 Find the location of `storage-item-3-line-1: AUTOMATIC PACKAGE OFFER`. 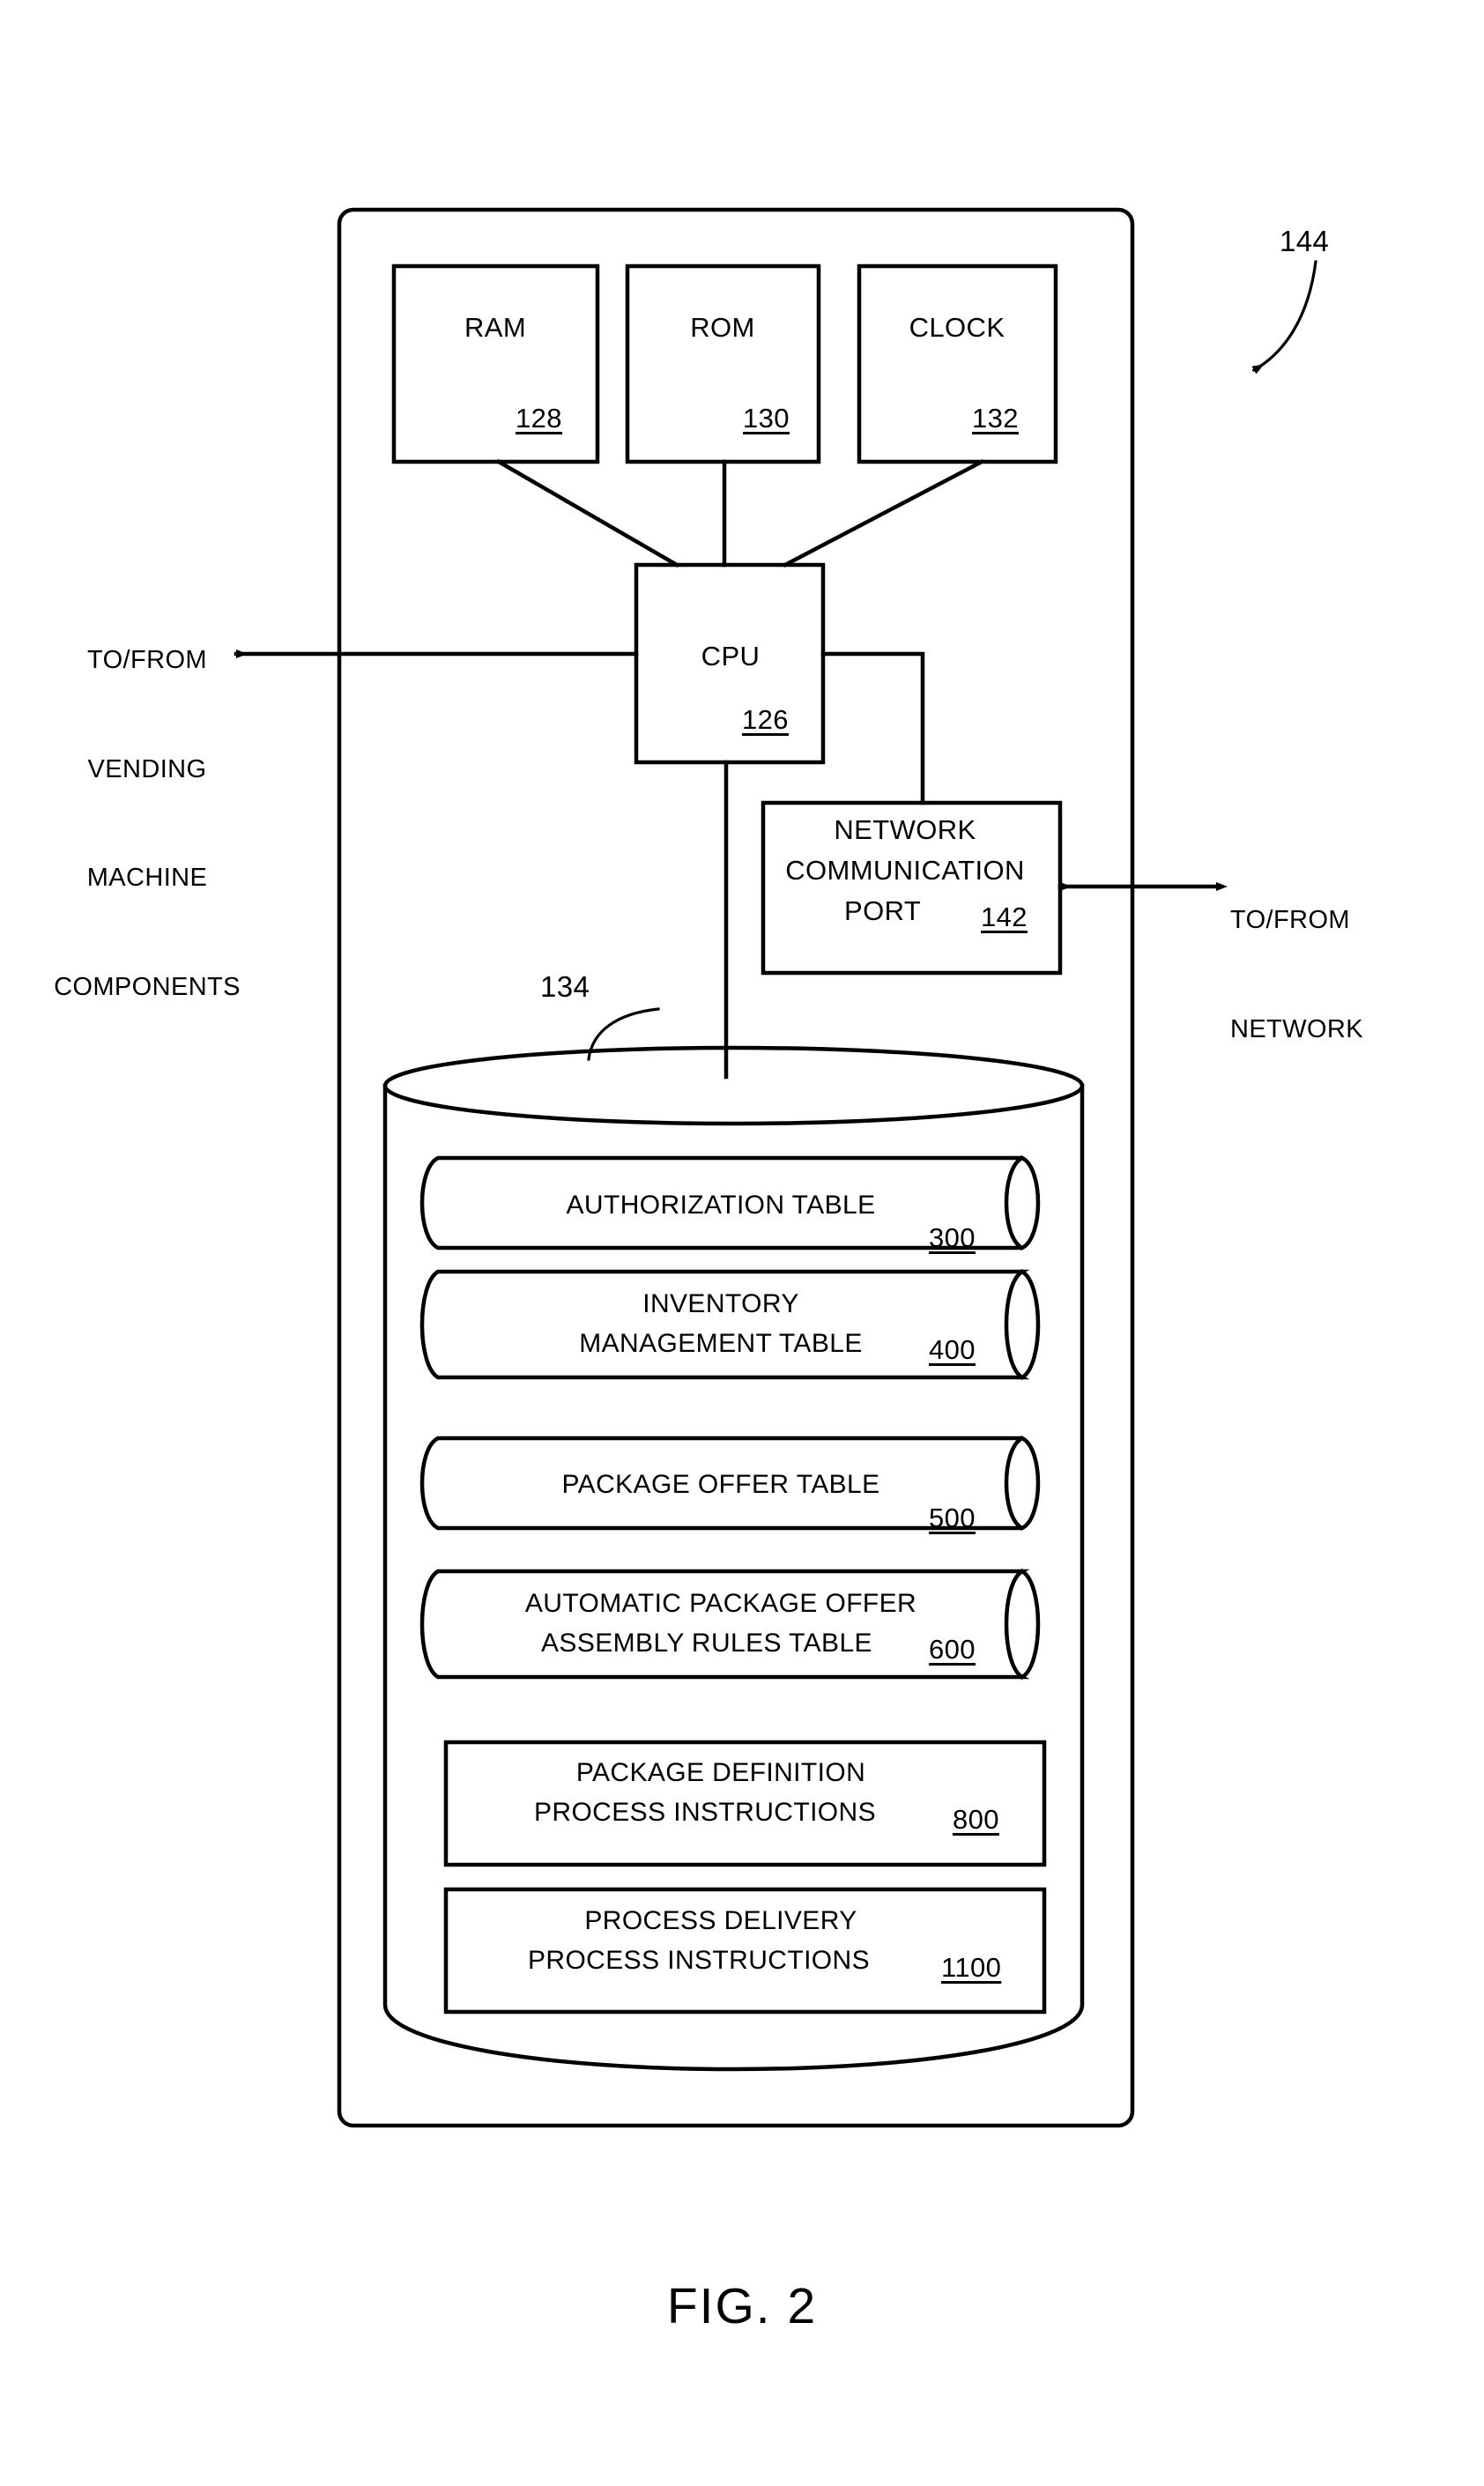

storage-item-3-line-1: AUTOMATIC PACKAGE OFFER is located at coordinates (720, 1604).